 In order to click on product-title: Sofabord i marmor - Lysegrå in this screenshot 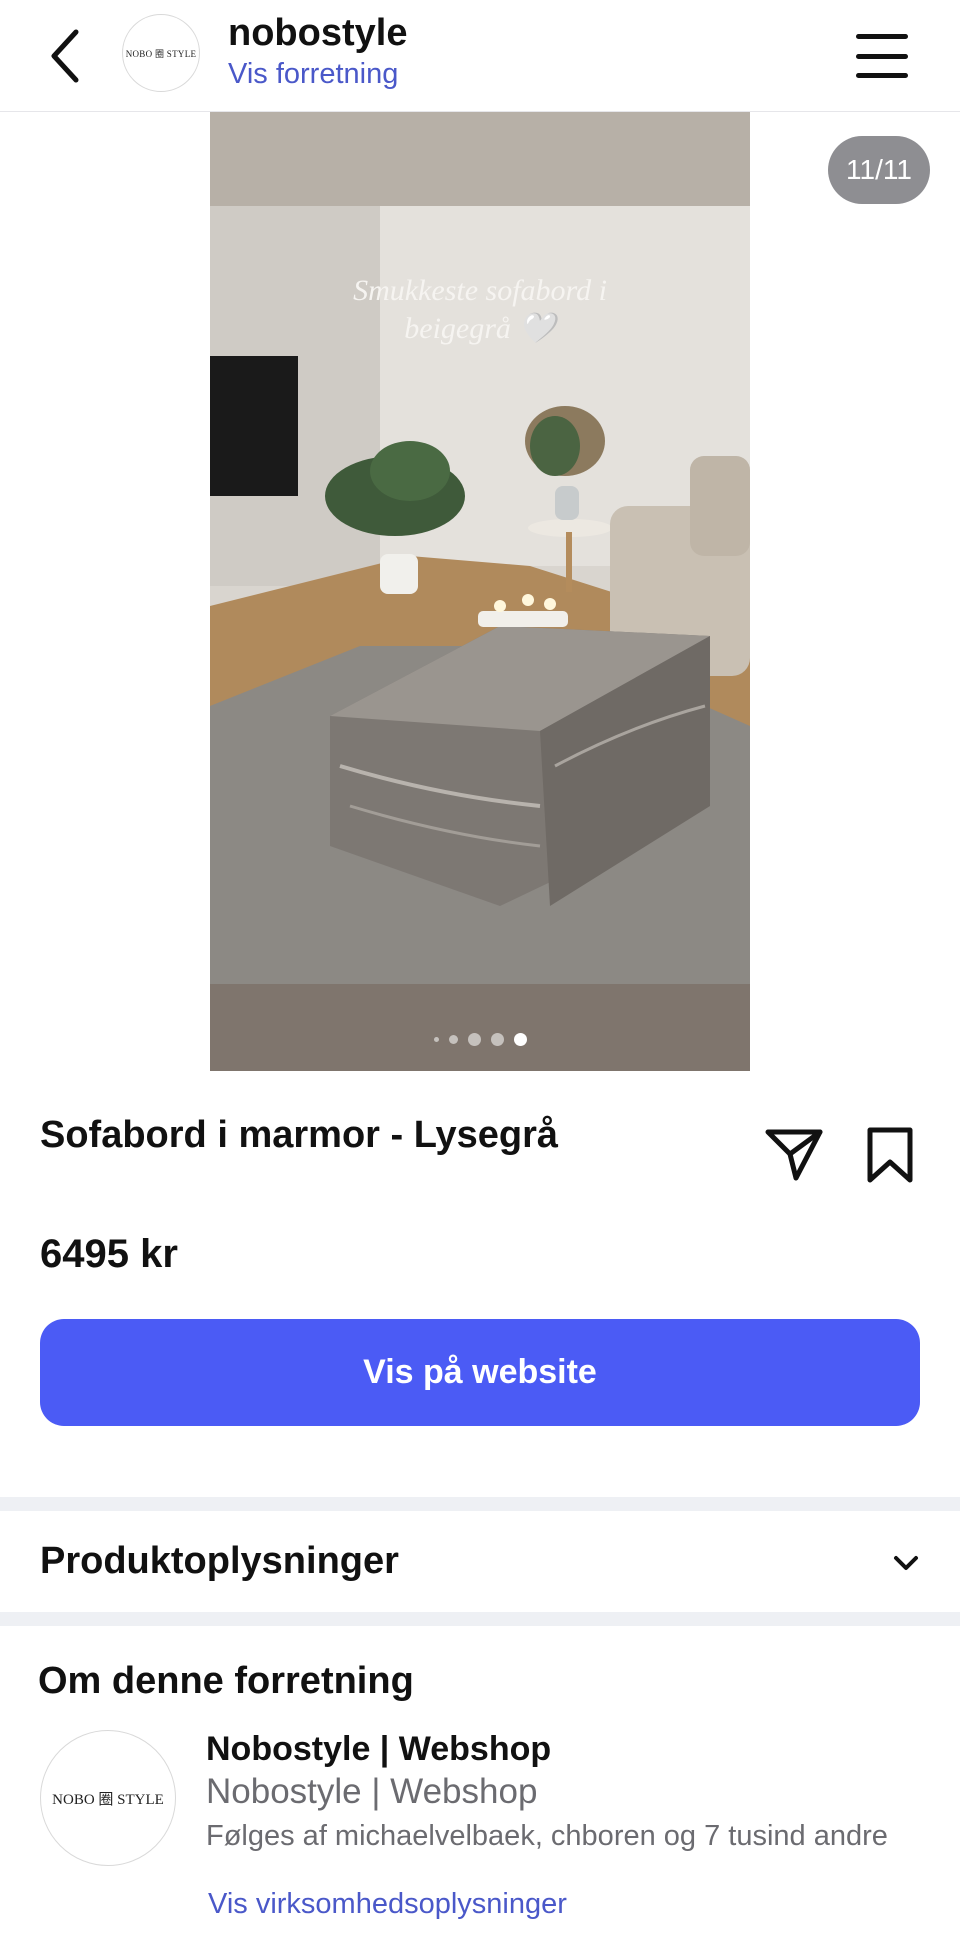, I will do `click(299, 1135)`.